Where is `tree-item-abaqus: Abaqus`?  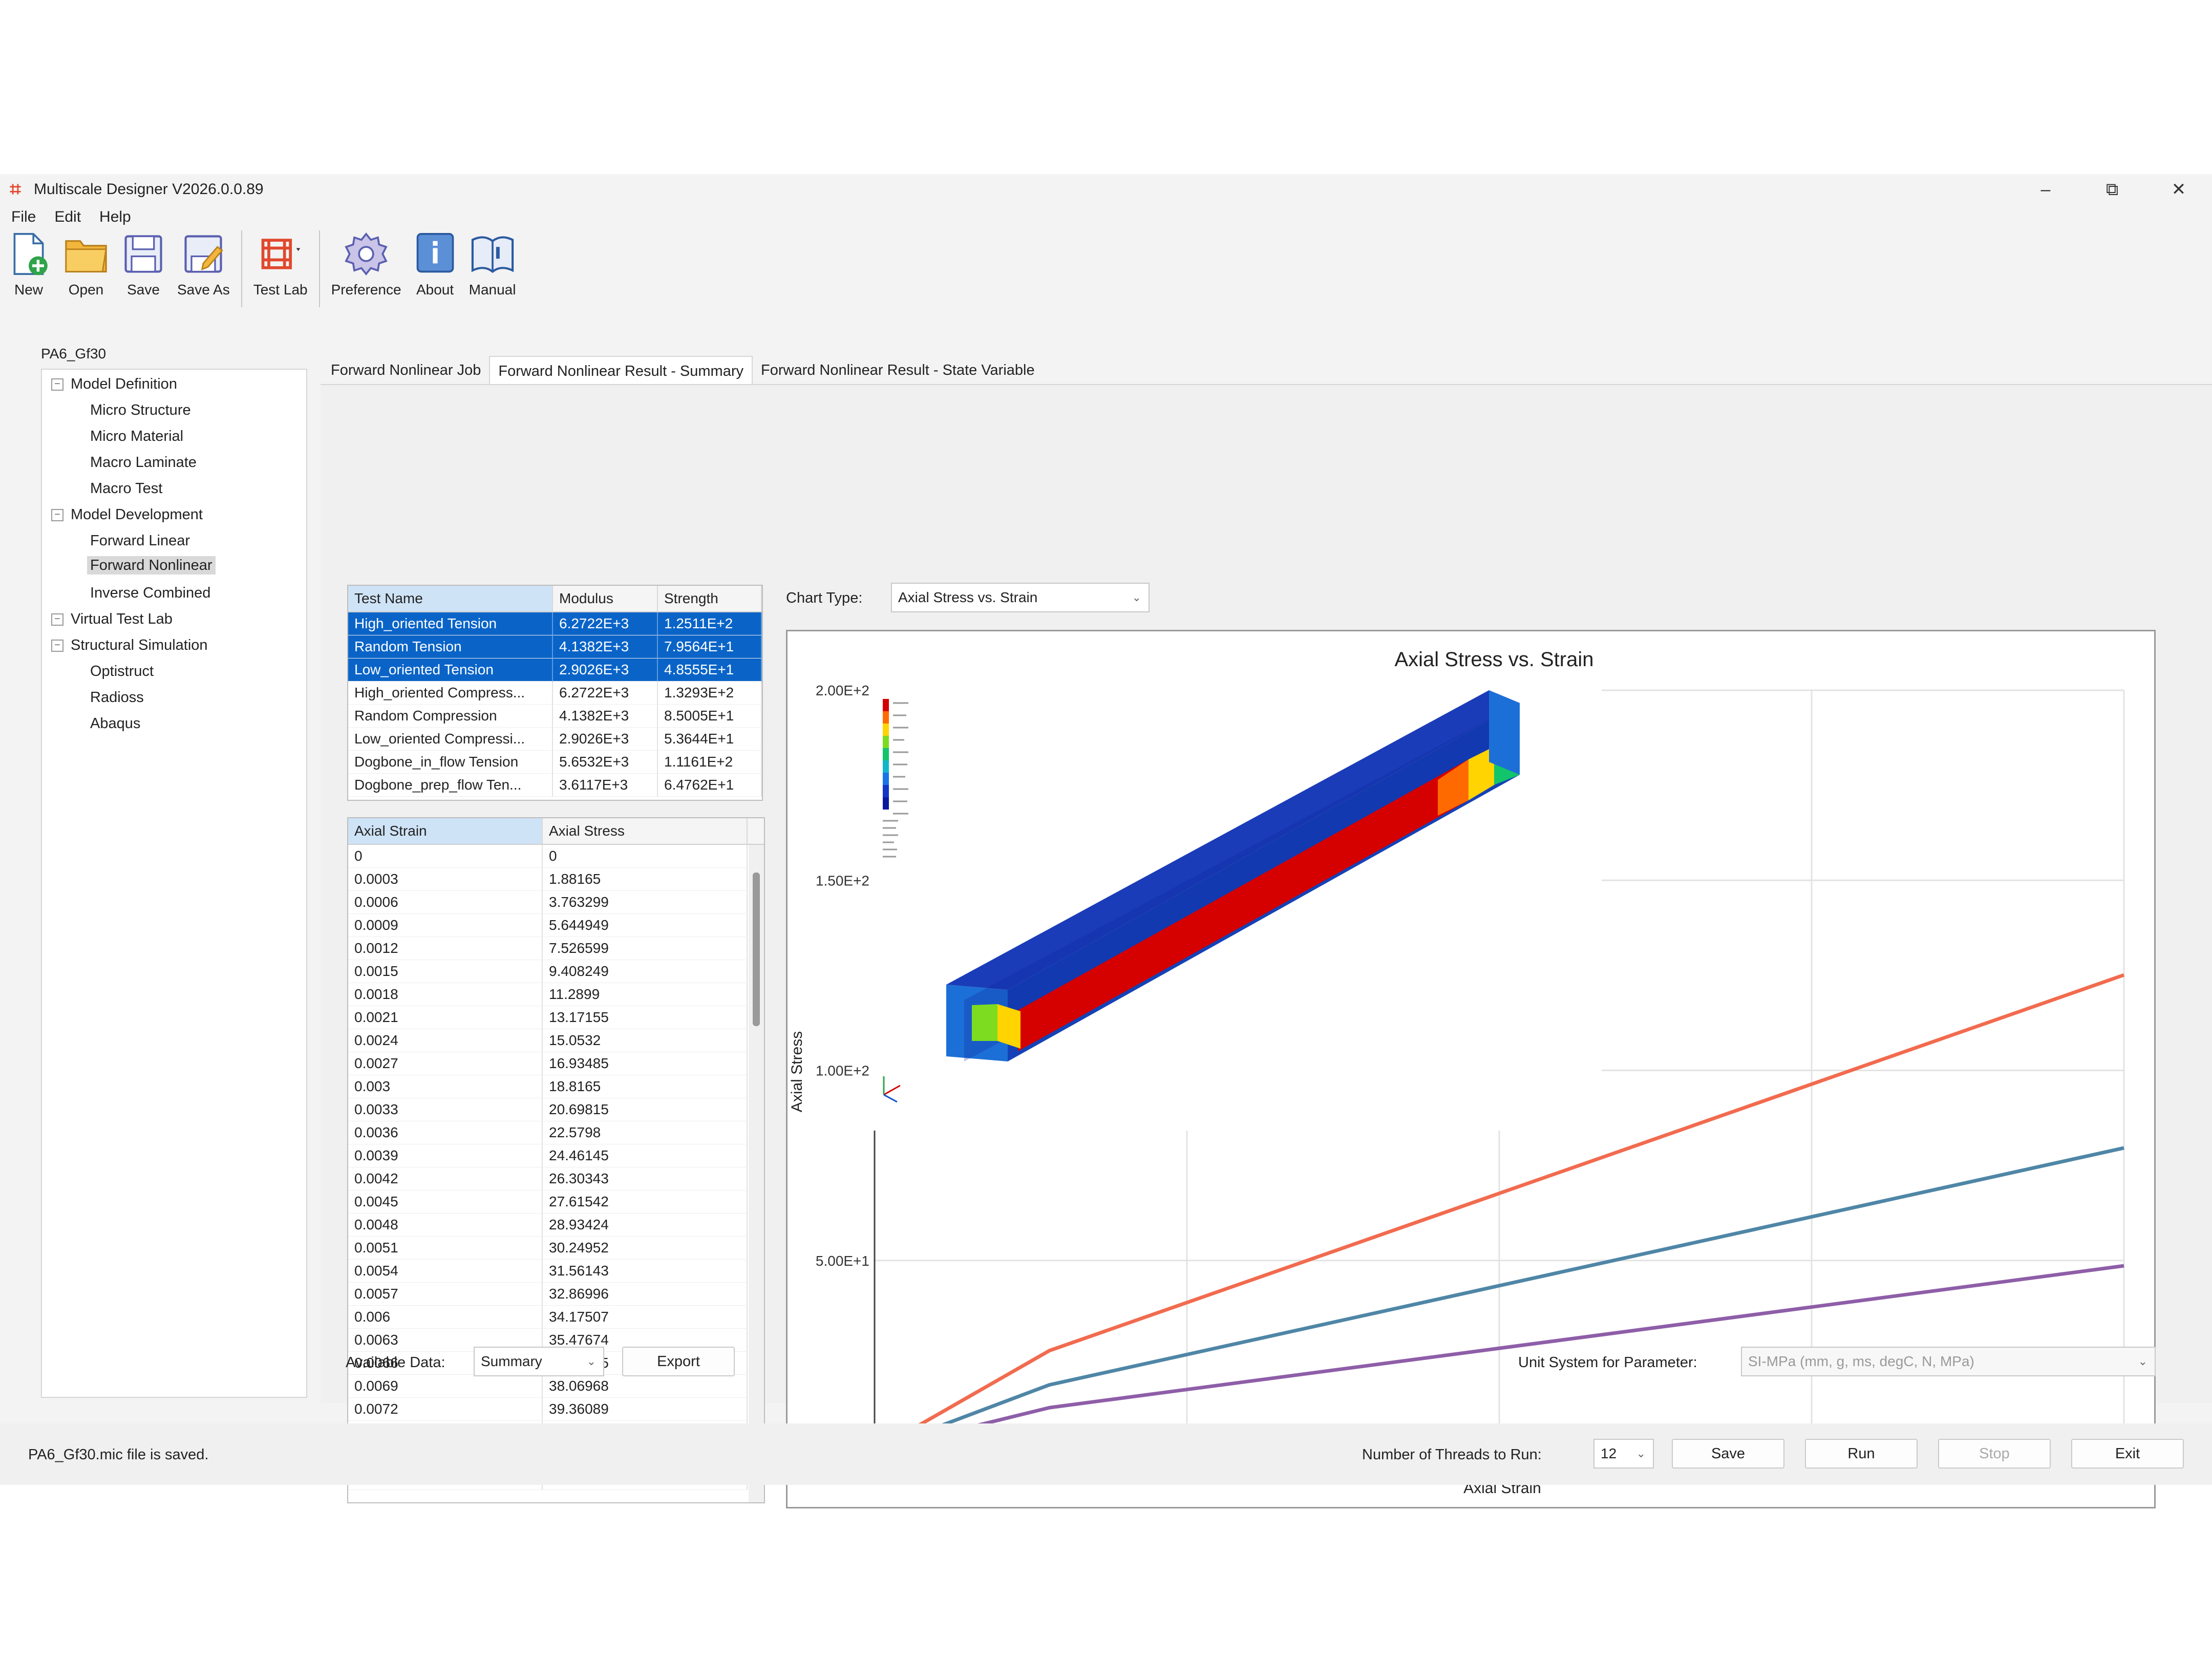
tree-item-abaqus: Abaqus is located at coordinates (115, 724).